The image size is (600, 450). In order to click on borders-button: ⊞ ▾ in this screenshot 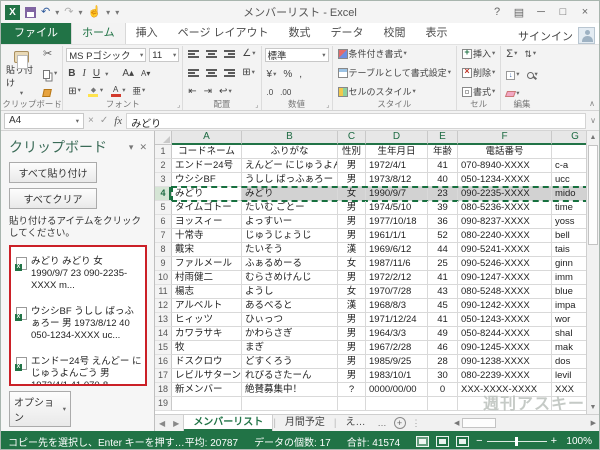, I will do `click(74, 92)`.